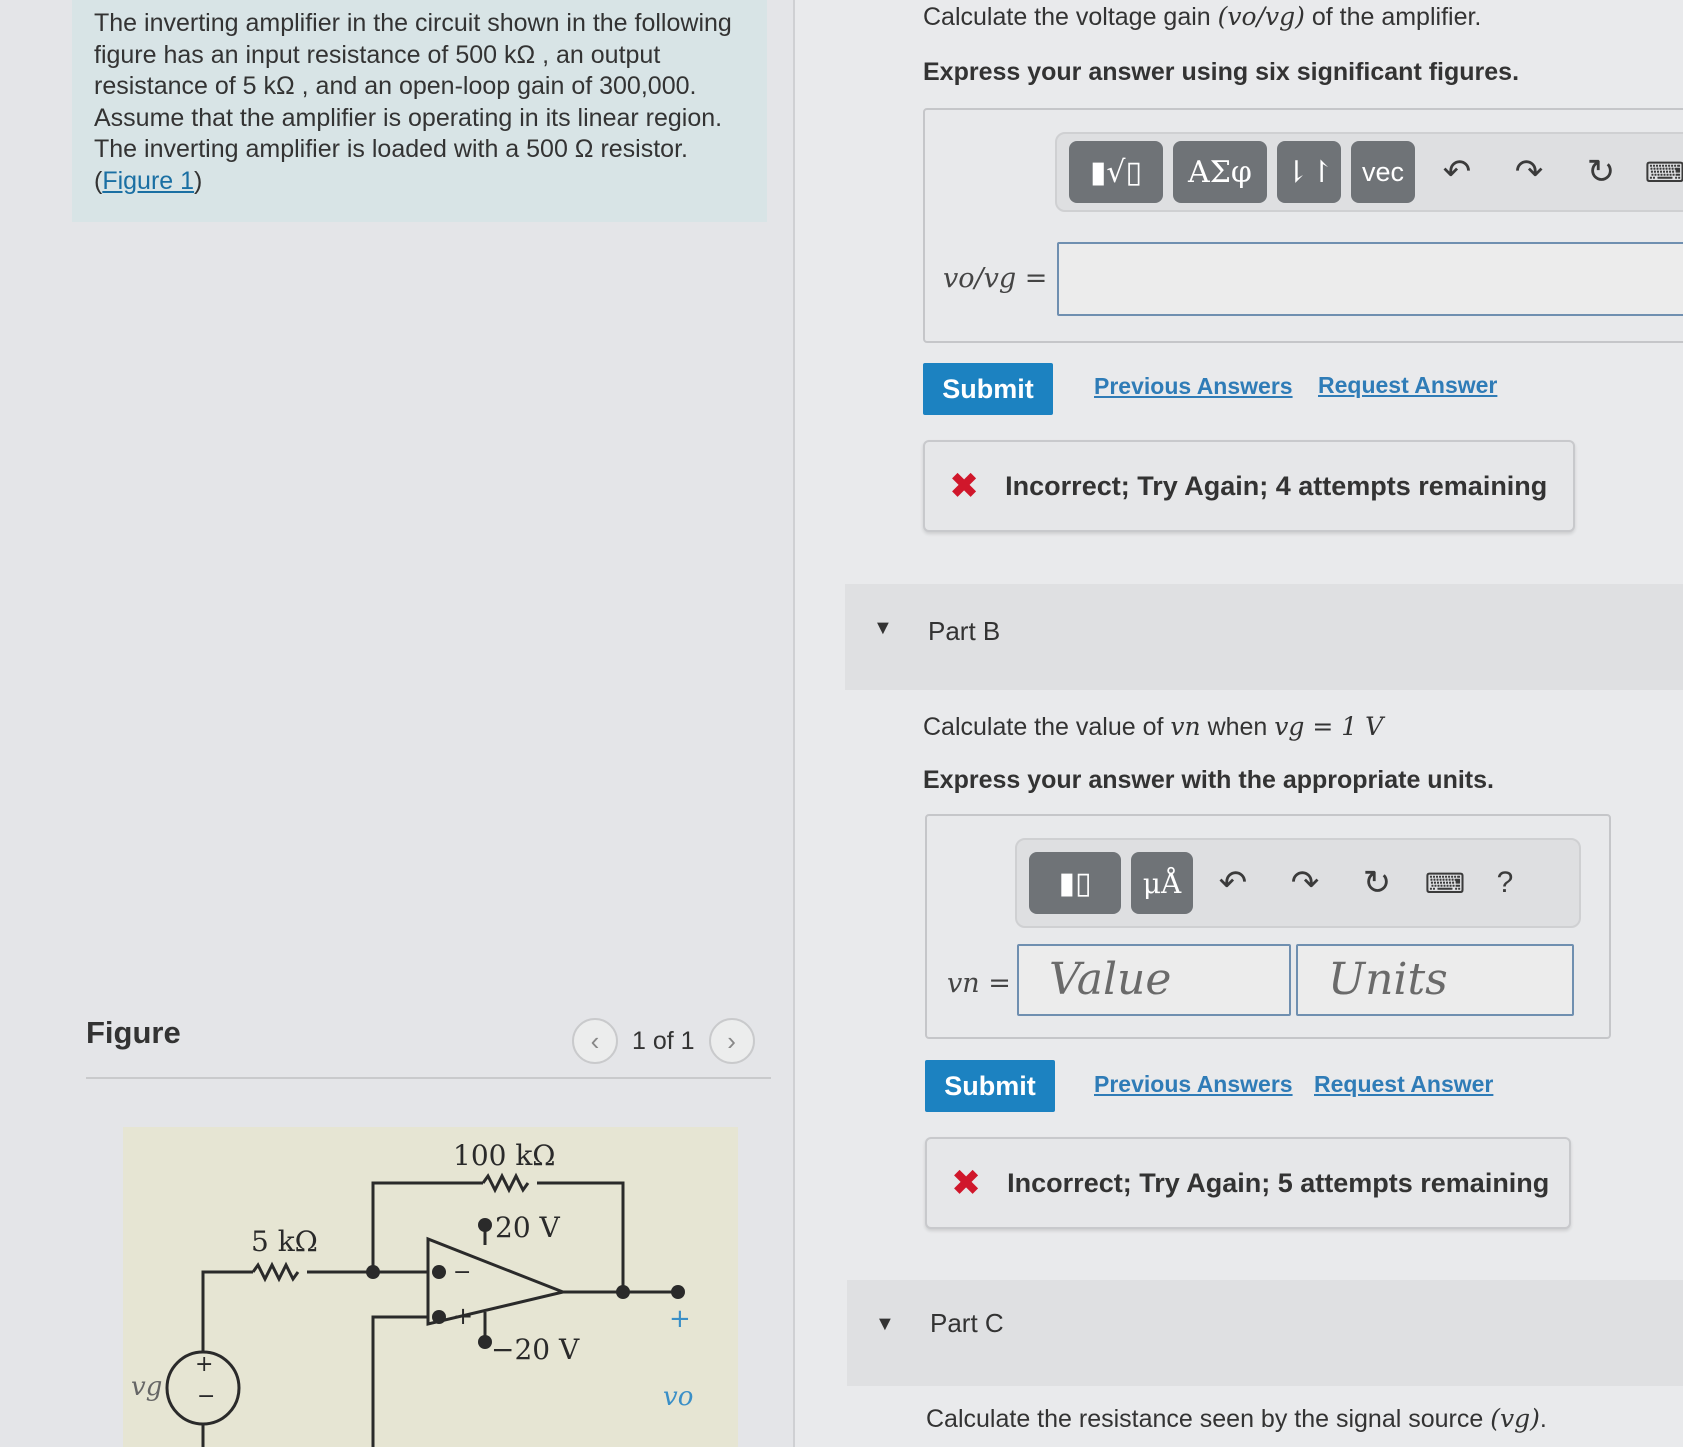  I want to click on part-a-toolbar: ▮√▯ ΑΣφ ⇂↾ vec ↶ ↷ ↻ ⌨, so click(1369, 172).